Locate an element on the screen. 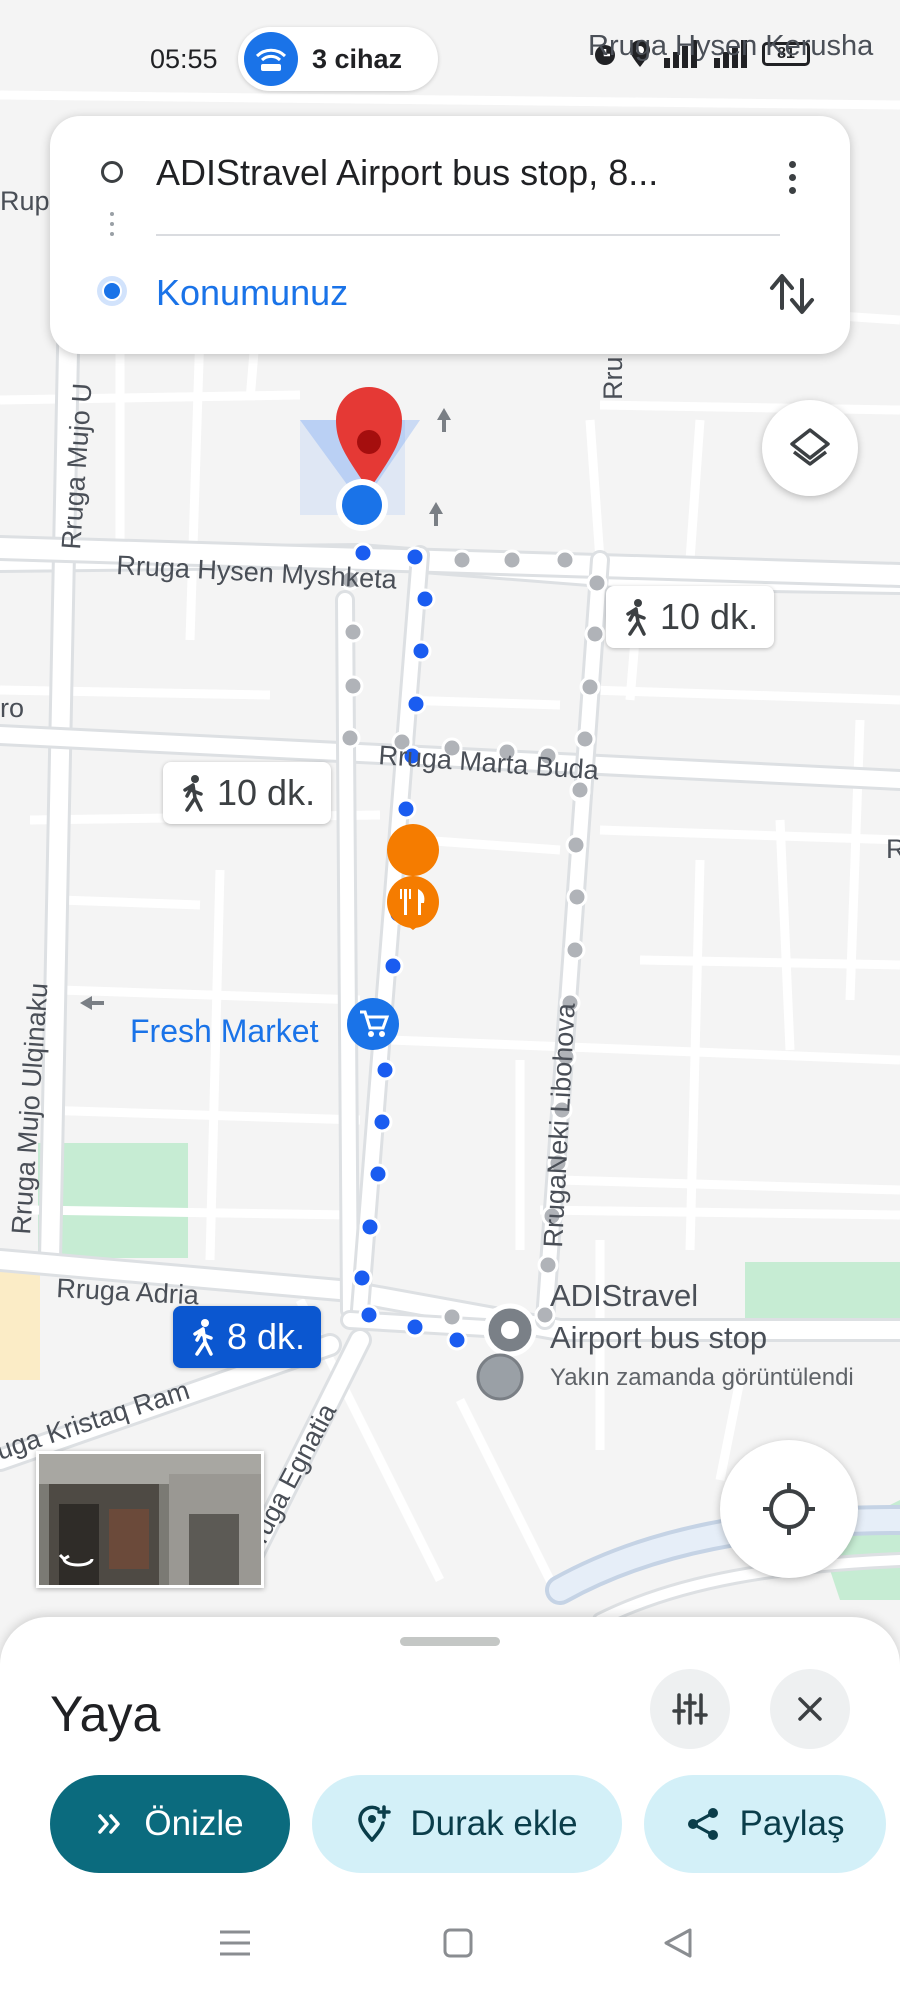  route-time-badge-alt-1: 10 dk. is located at coordinates (690, 617).